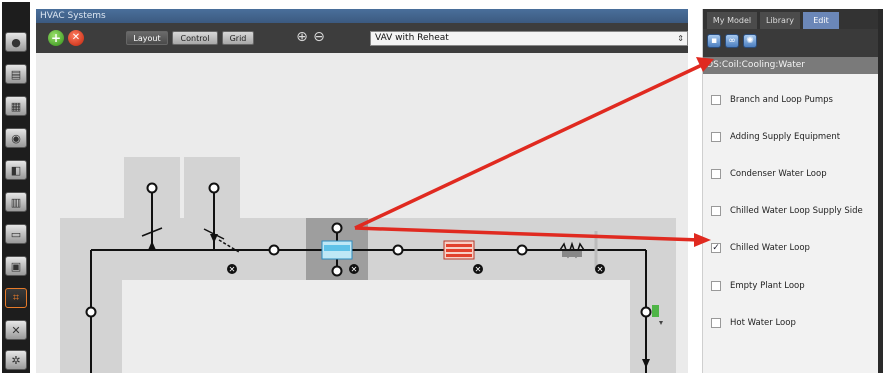 The height and width of the screenshot is (373, 883). I want to click on window-title: HVAC Systems, so click(362, 16).